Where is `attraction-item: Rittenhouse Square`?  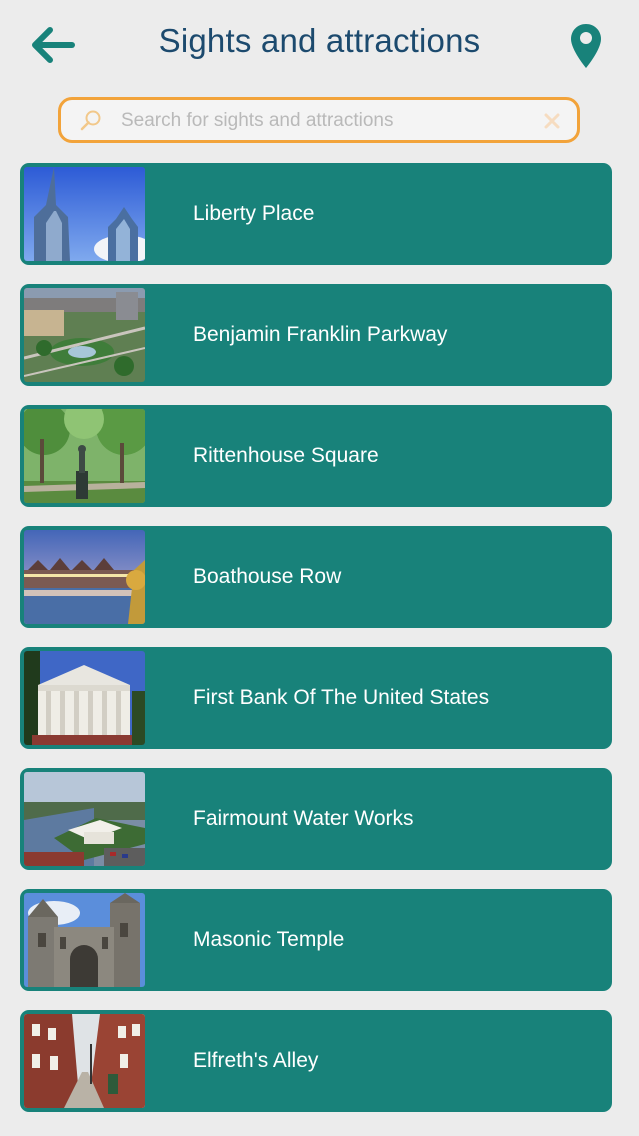
attraction-item: Rittenhouse Square is located at coordinates (316, 456).